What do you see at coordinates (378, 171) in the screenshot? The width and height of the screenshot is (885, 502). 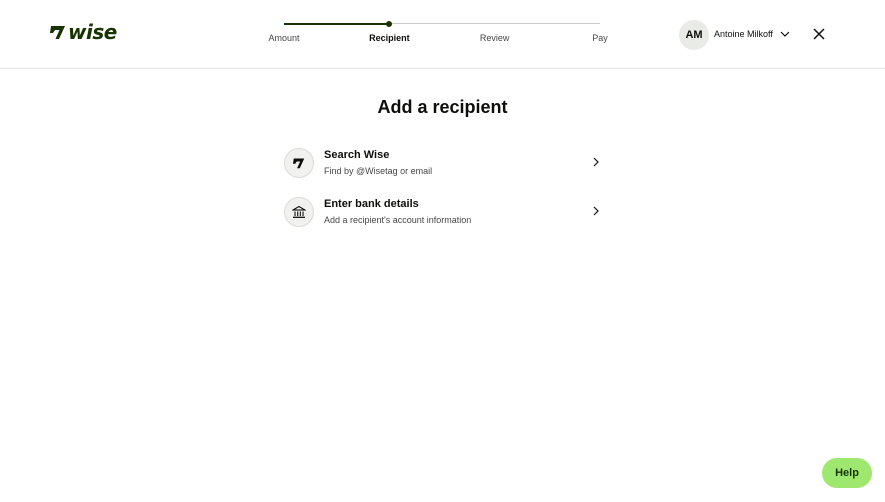 I see `option-subtitle: Find by @Wisetag or email` at bounding box center [378, 171].